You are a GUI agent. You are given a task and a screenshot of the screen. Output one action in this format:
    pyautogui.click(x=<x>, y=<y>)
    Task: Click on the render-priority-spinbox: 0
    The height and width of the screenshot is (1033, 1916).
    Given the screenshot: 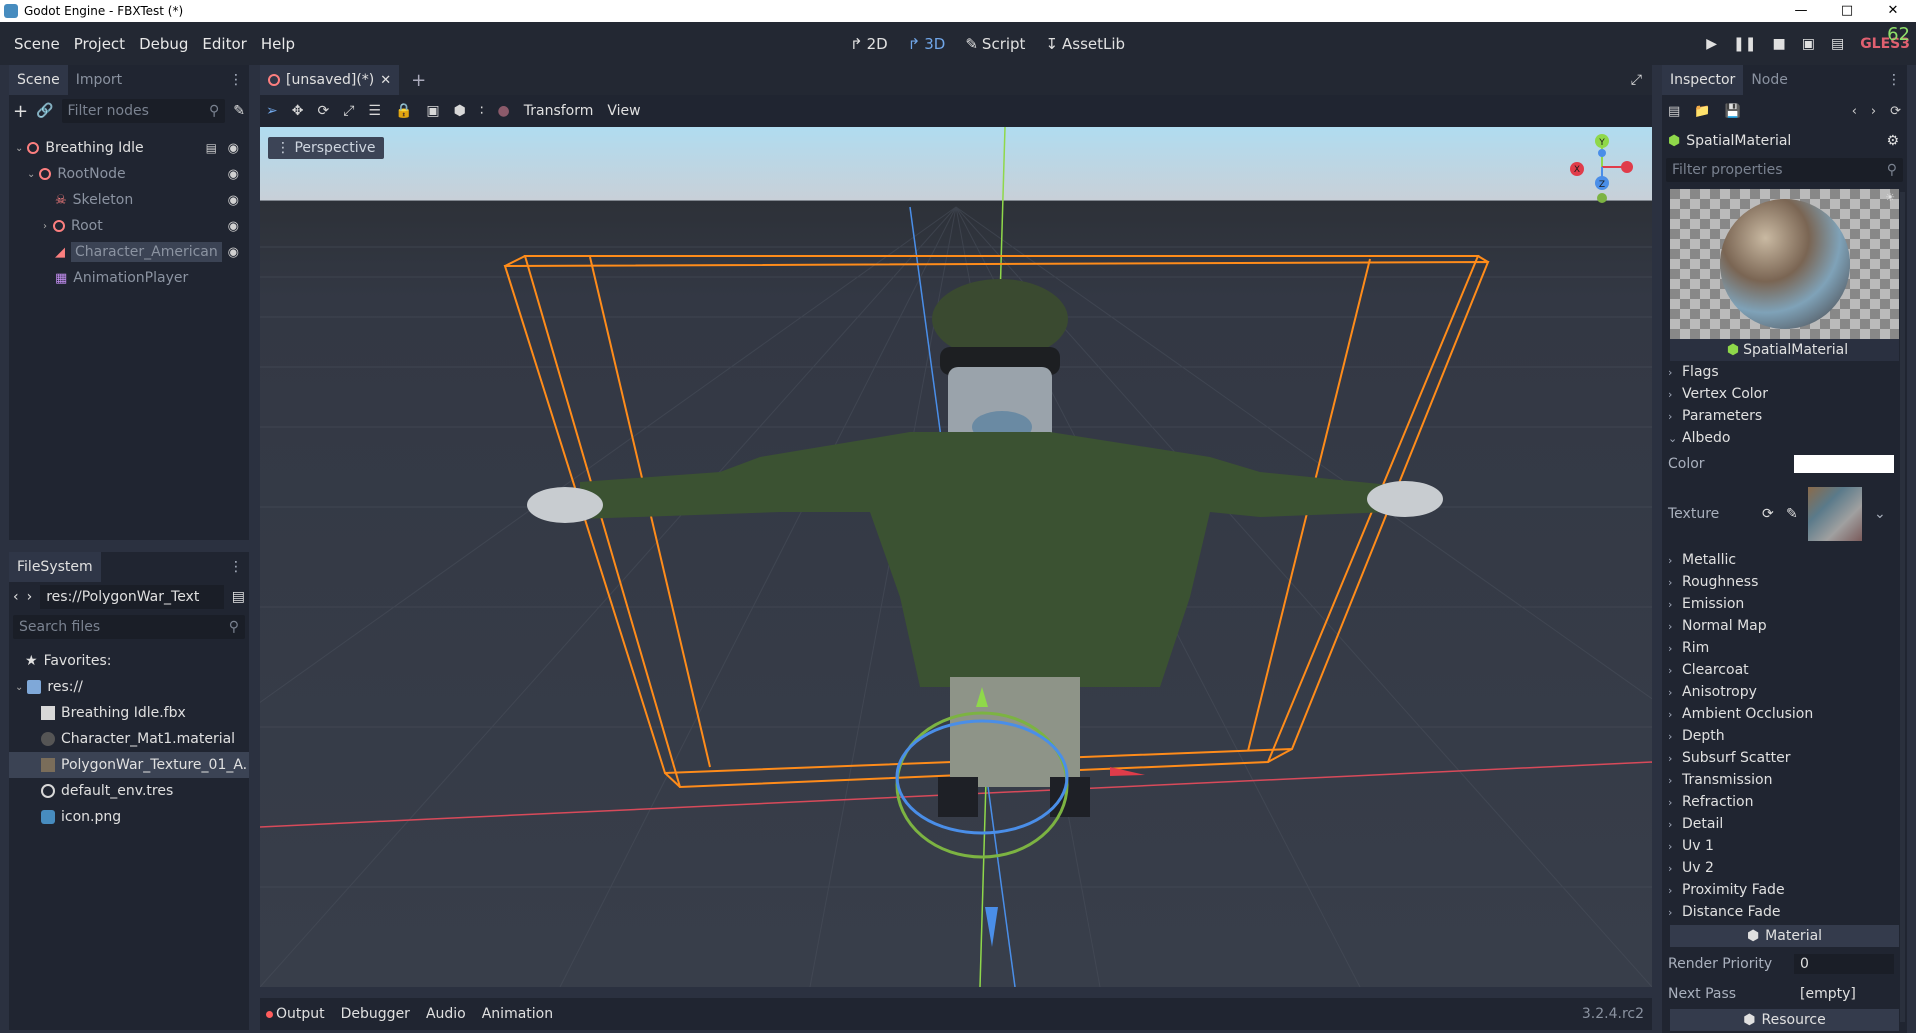 What is the action you would take?
    pyautogui.click(x=1844, y=964)
    